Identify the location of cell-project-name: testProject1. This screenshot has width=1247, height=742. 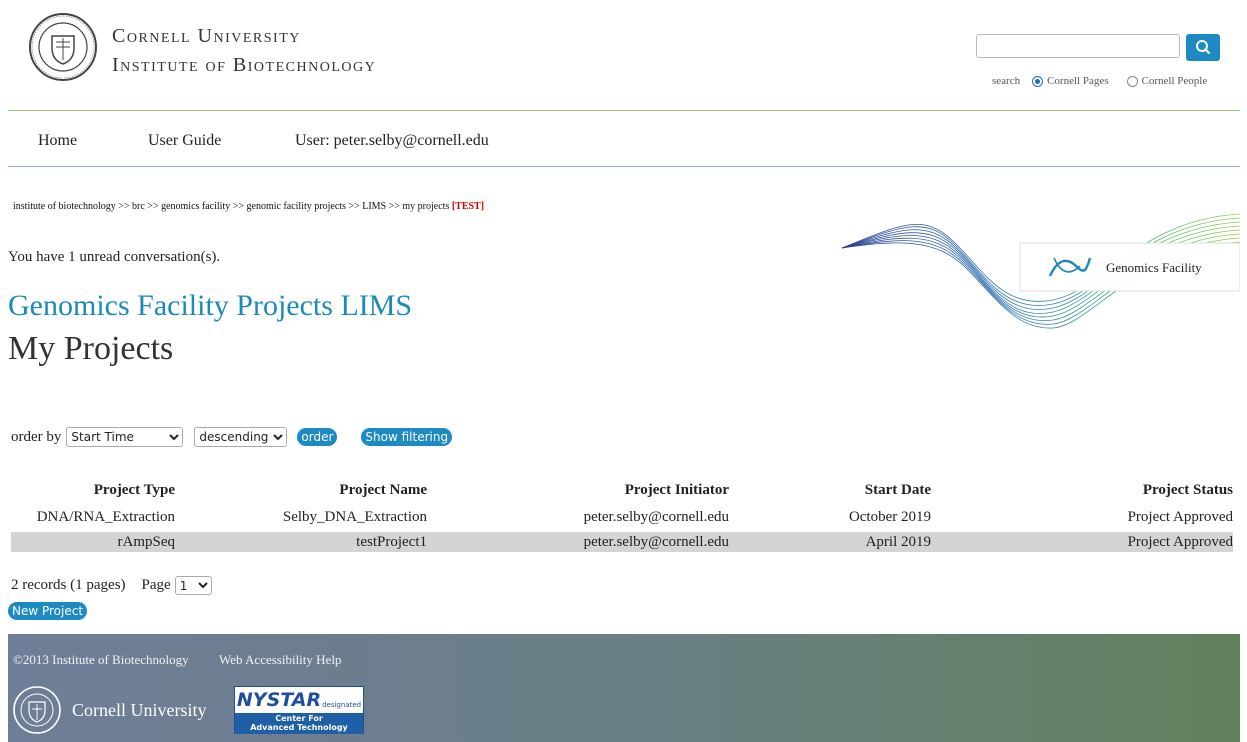
(301, 542).